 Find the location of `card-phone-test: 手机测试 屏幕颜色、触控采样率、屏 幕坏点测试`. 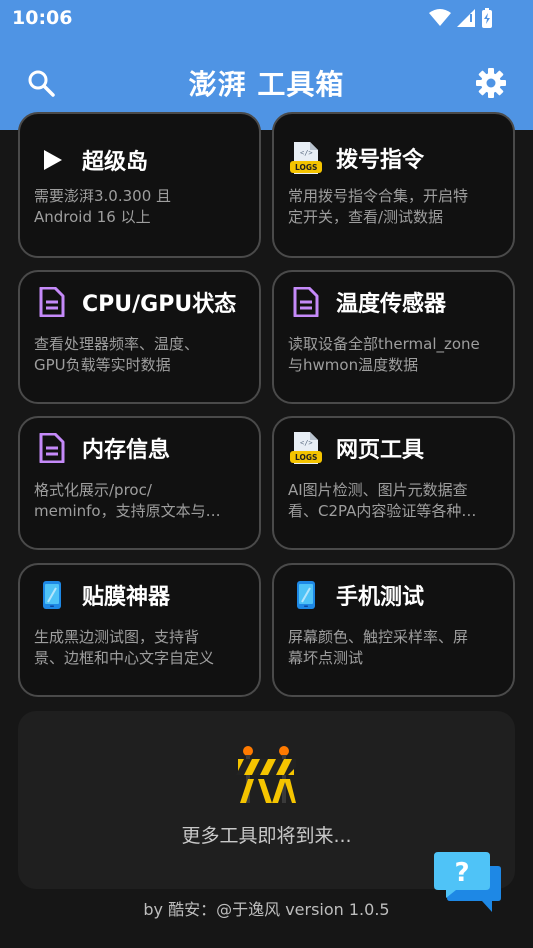

card-phone-test: 手机测试 屏幕颜色、触控采样率、屏 幕坏点测试 is located at coordinates (393, 630).